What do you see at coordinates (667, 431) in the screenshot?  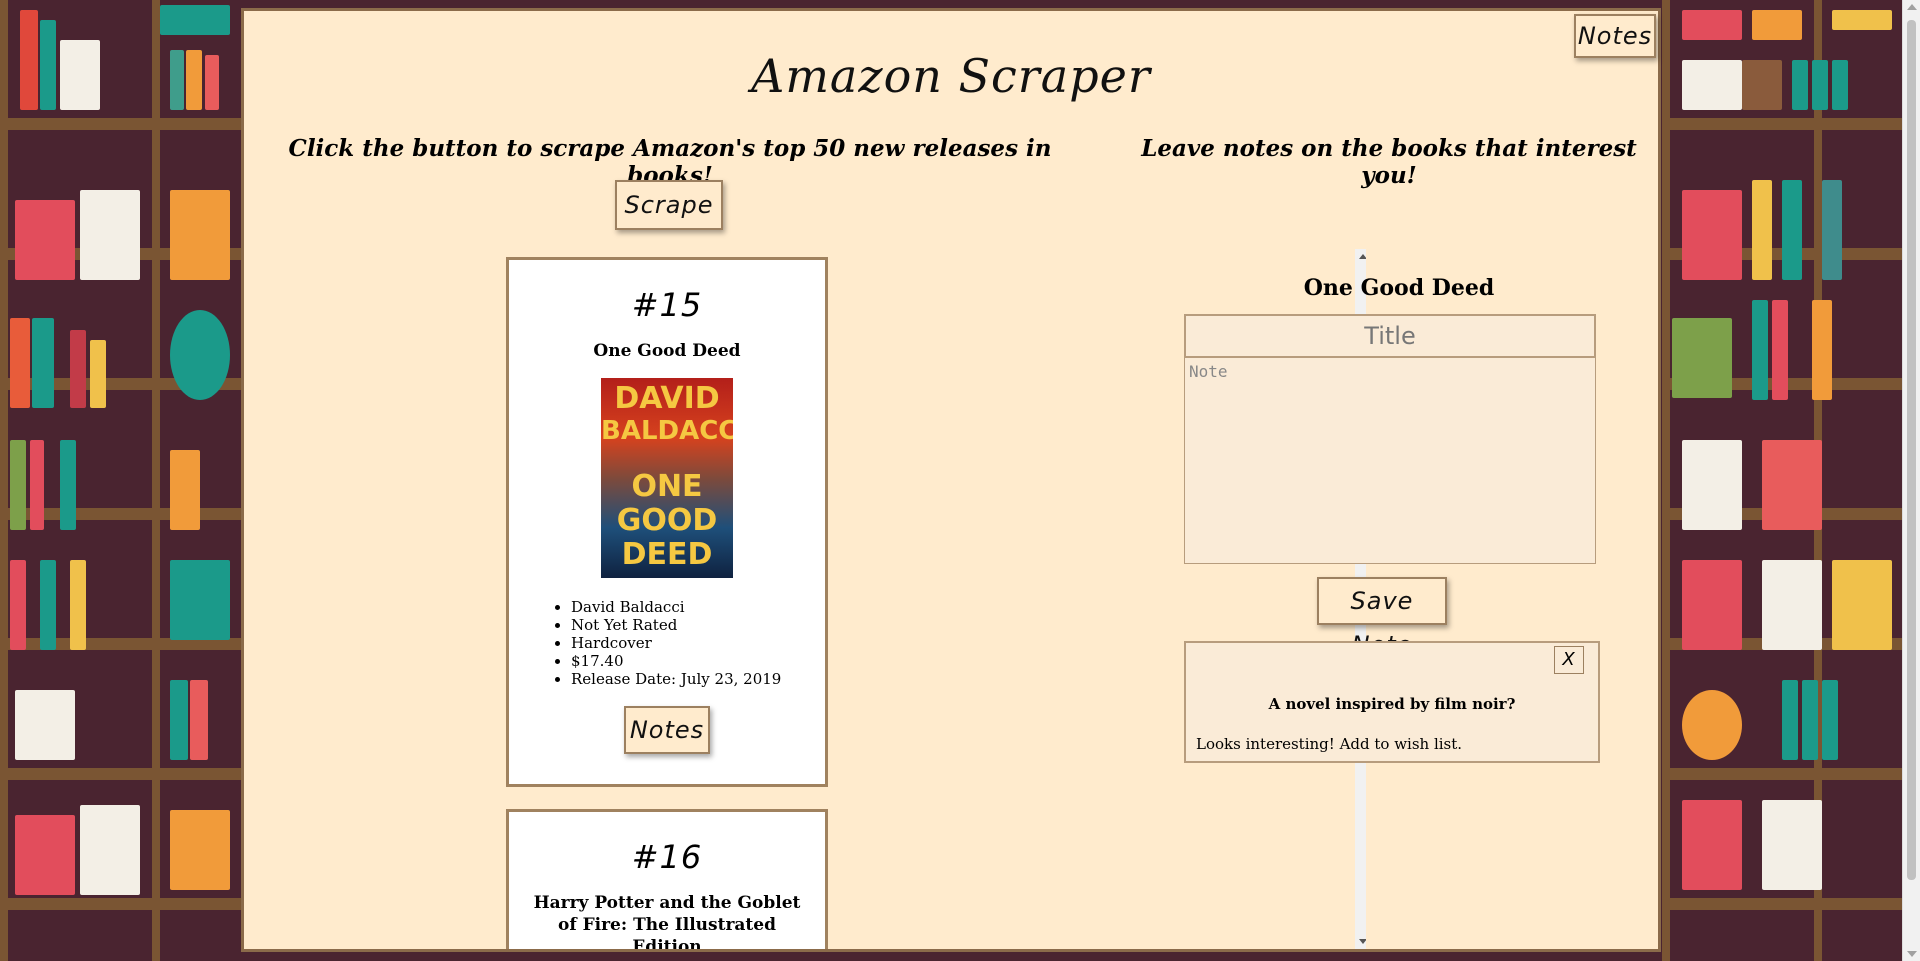 I see `cover-text-author-last: BALDACCI` at bounding box center [667, 431].